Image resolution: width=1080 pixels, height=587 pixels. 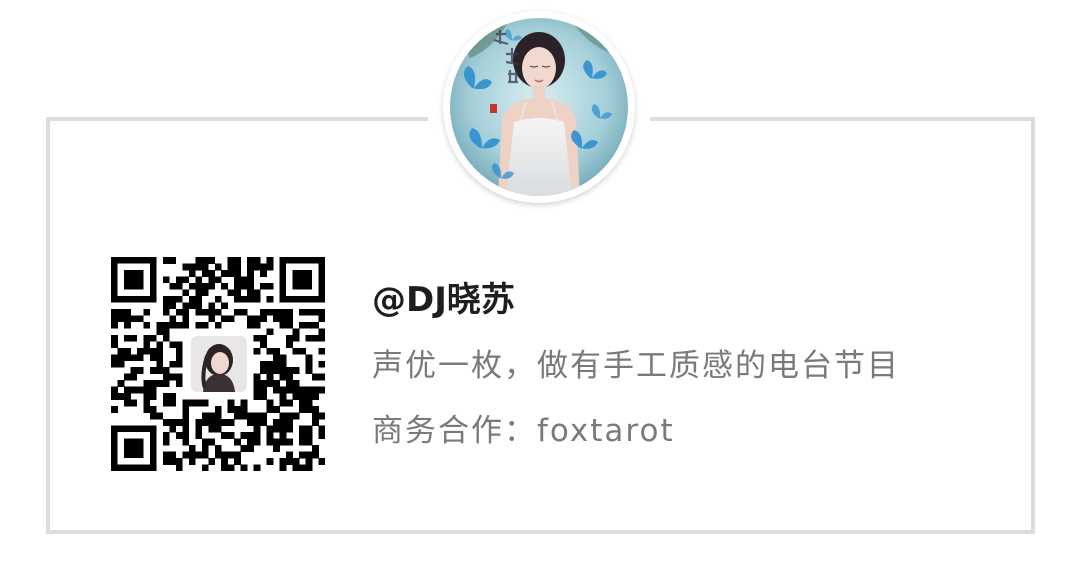 I want to click on profile-photo-icon, so click(x=219, y=364).